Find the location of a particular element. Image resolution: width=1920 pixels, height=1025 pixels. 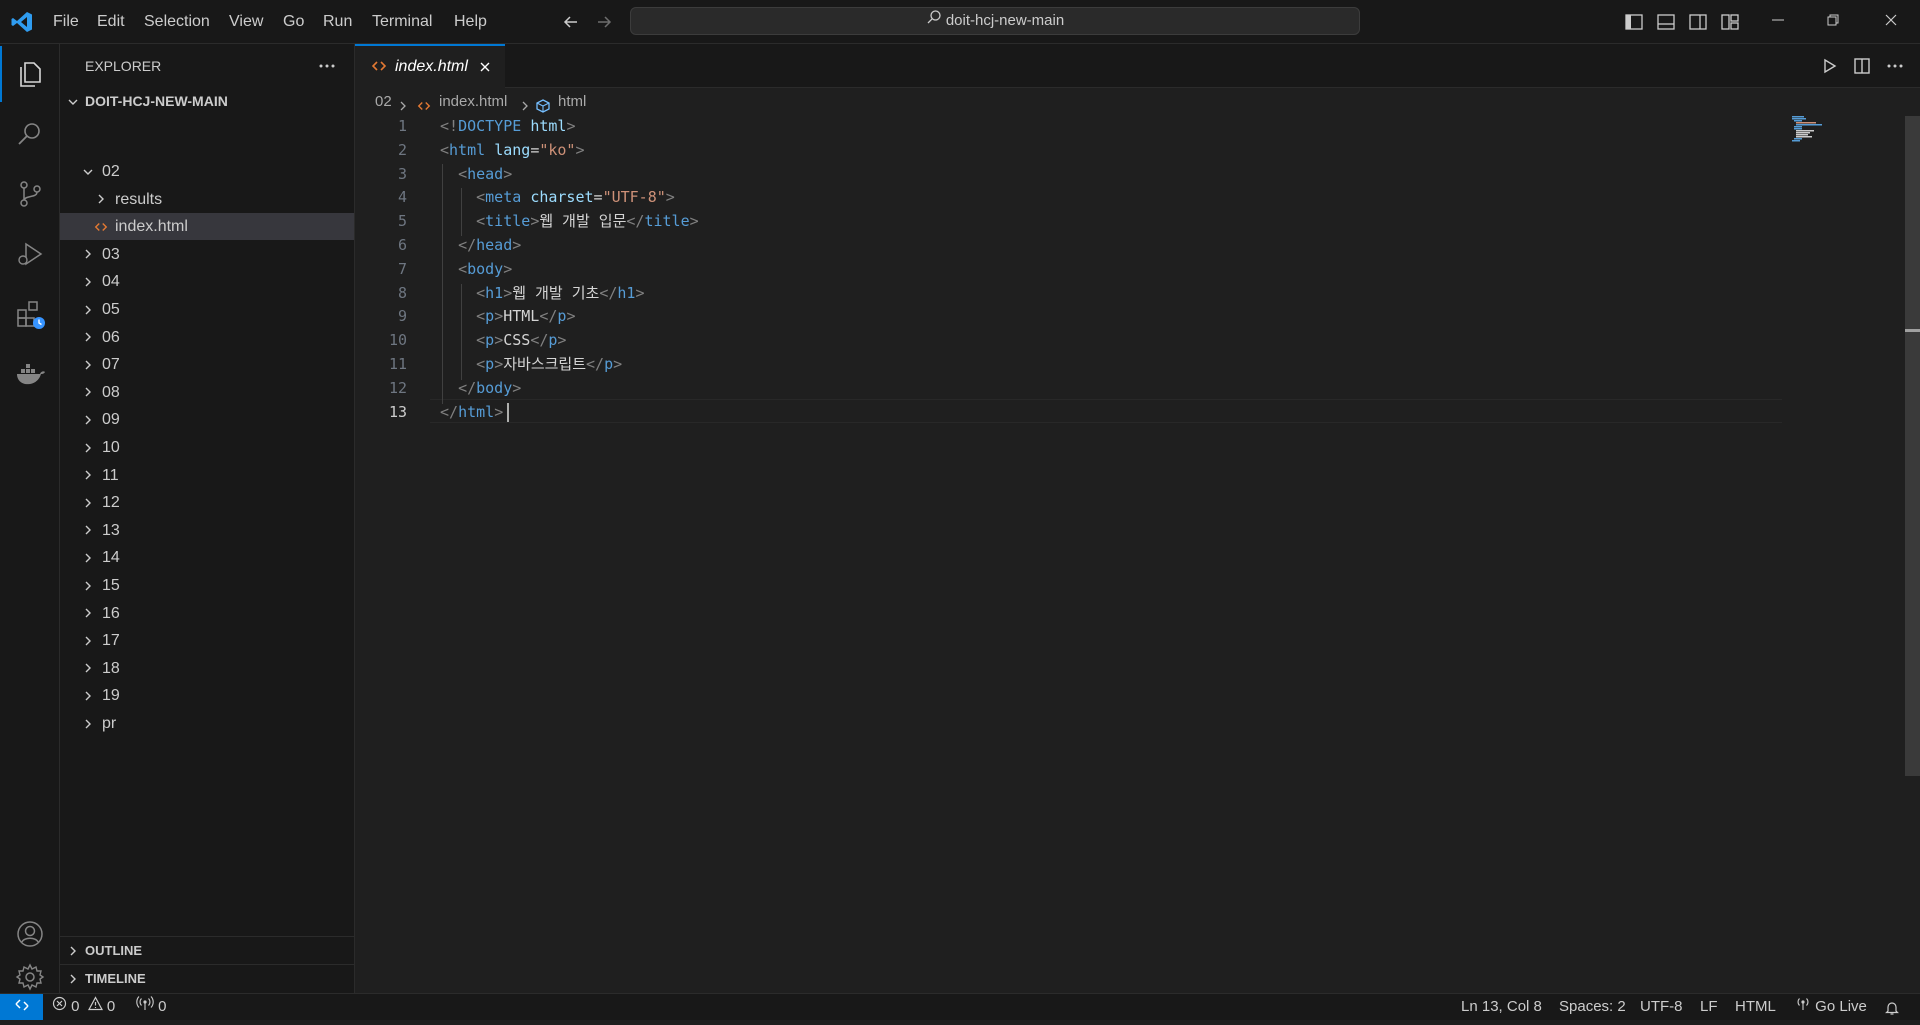

tree-item-folder: results is located at coordinates (207, 199).